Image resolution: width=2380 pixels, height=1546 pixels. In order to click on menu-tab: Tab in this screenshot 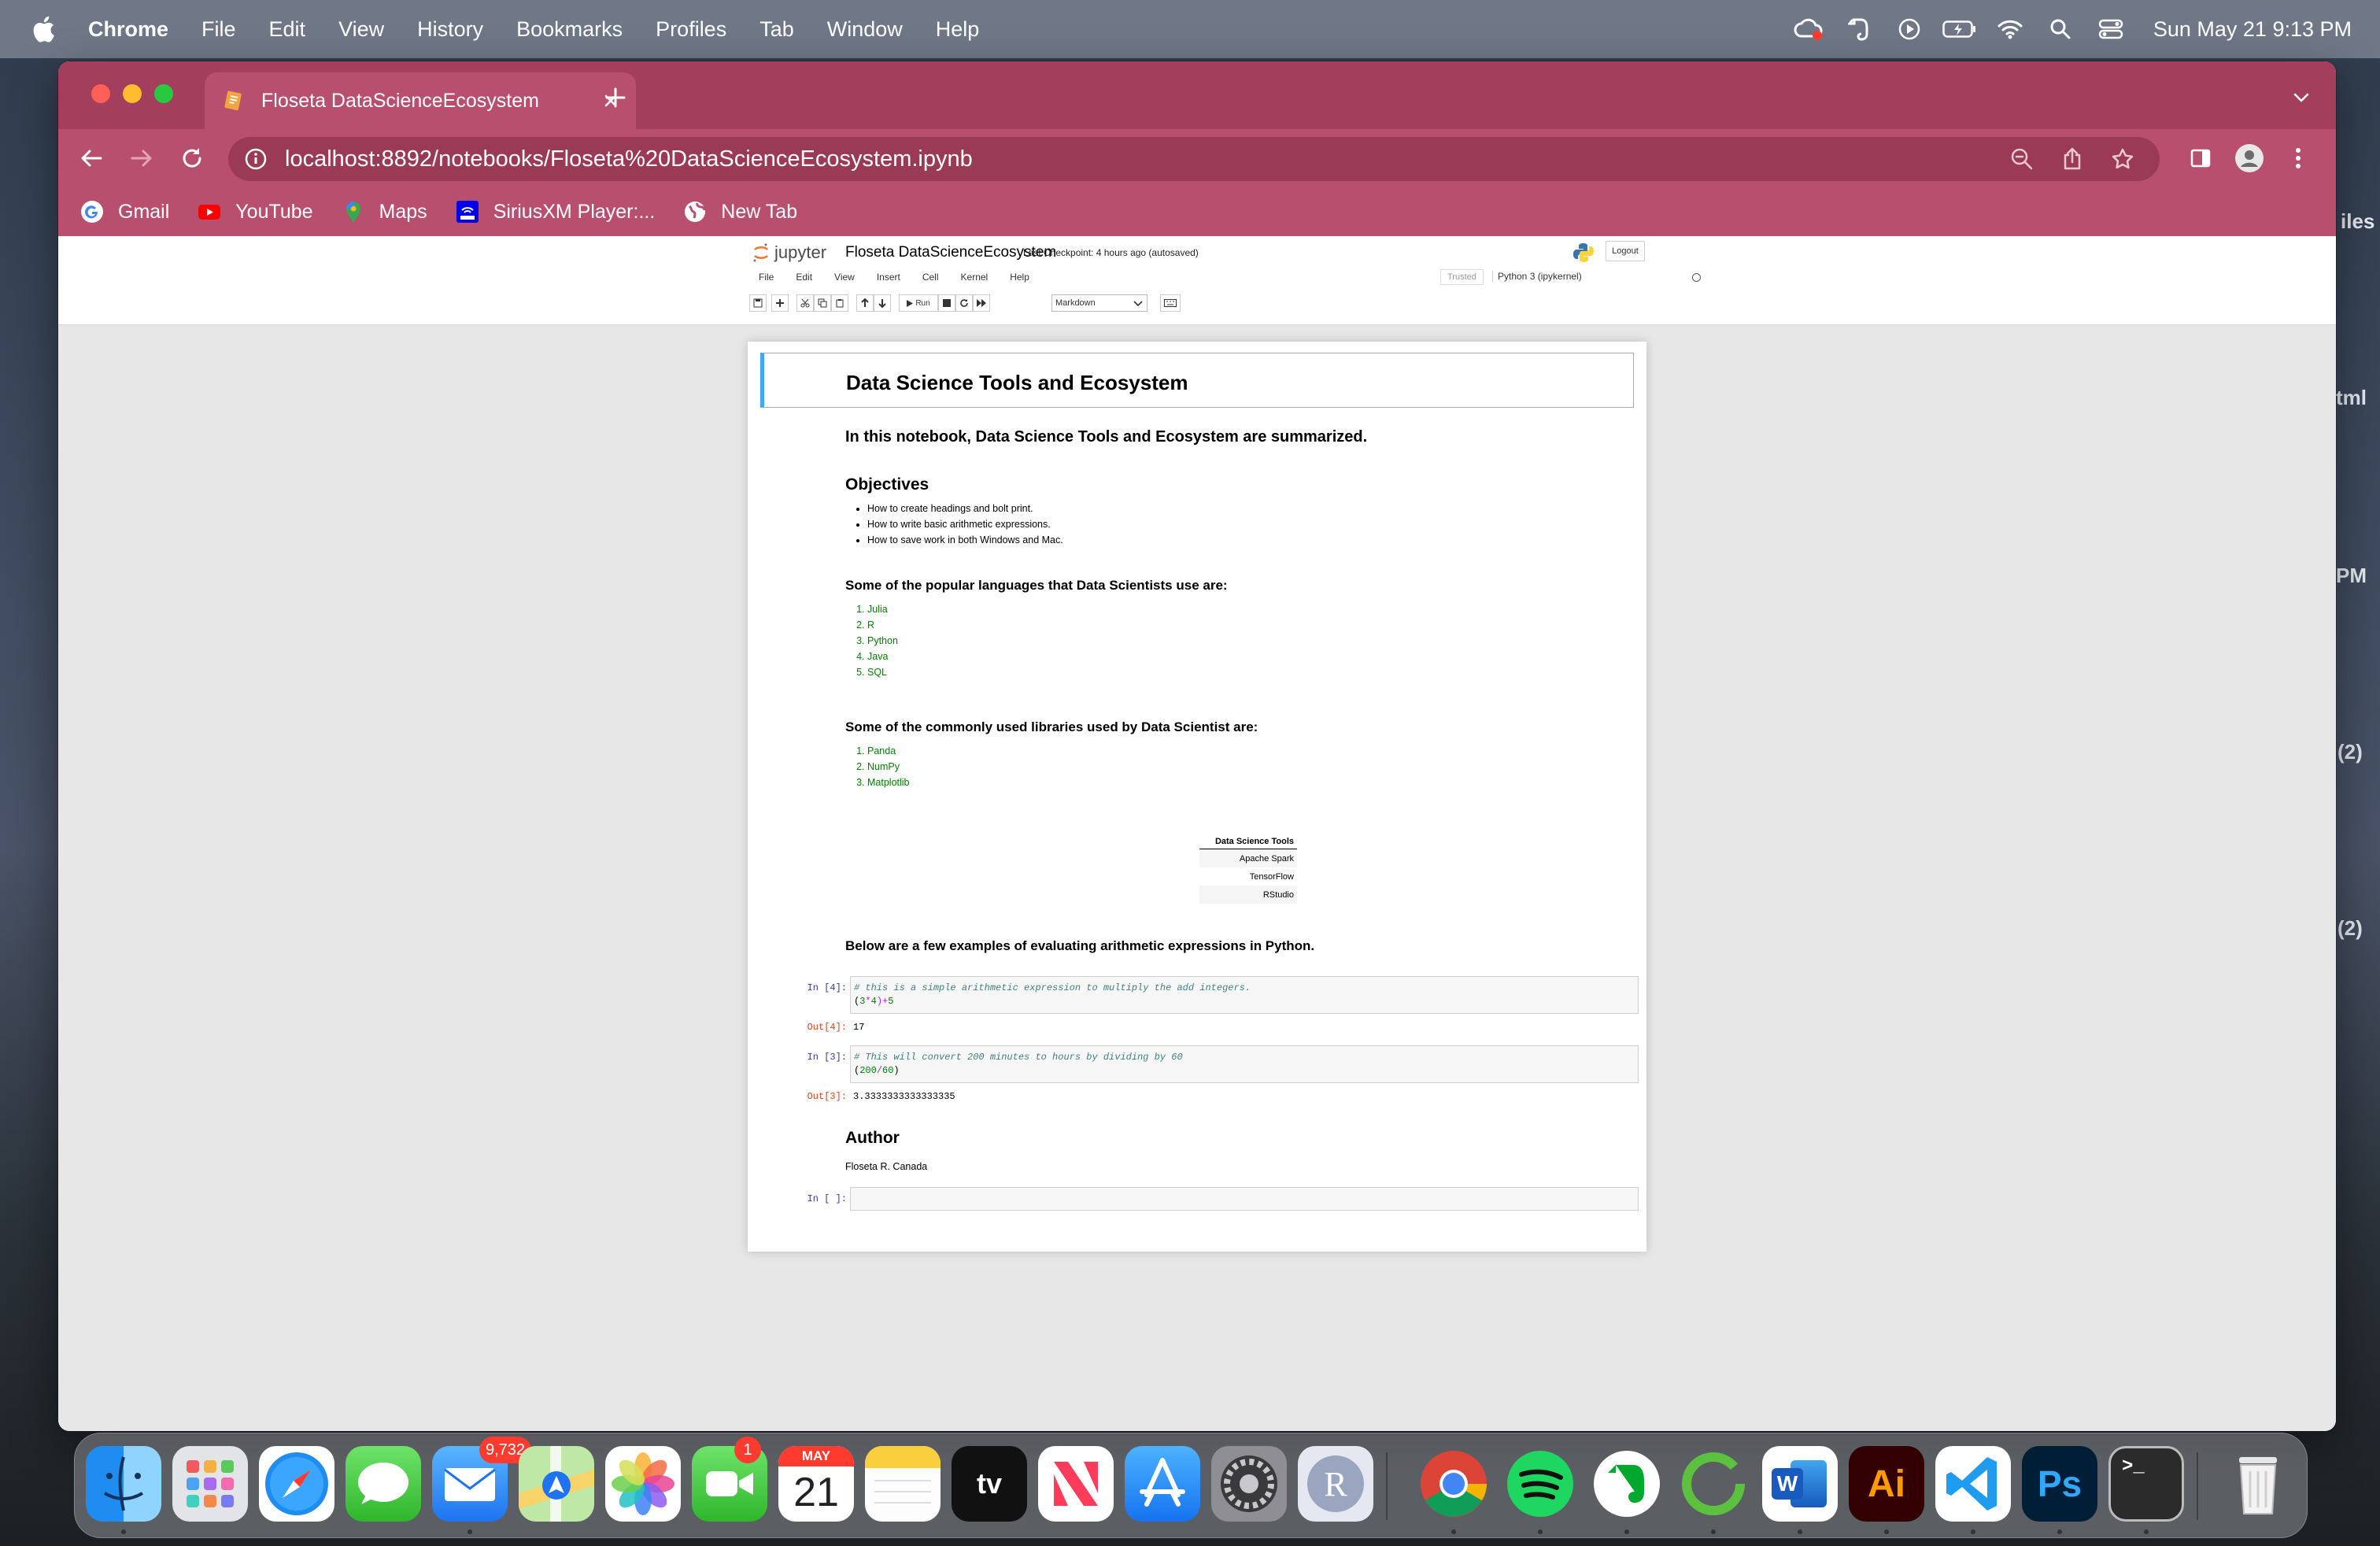, I will do `click(776, 29)`.